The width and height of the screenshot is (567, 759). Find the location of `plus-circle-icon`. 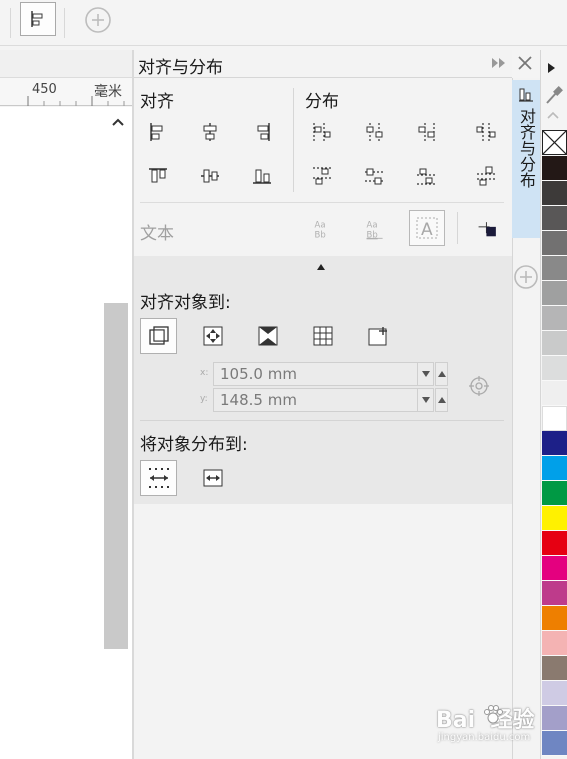

plus-circle-icon is located at coordinates (98, 20).